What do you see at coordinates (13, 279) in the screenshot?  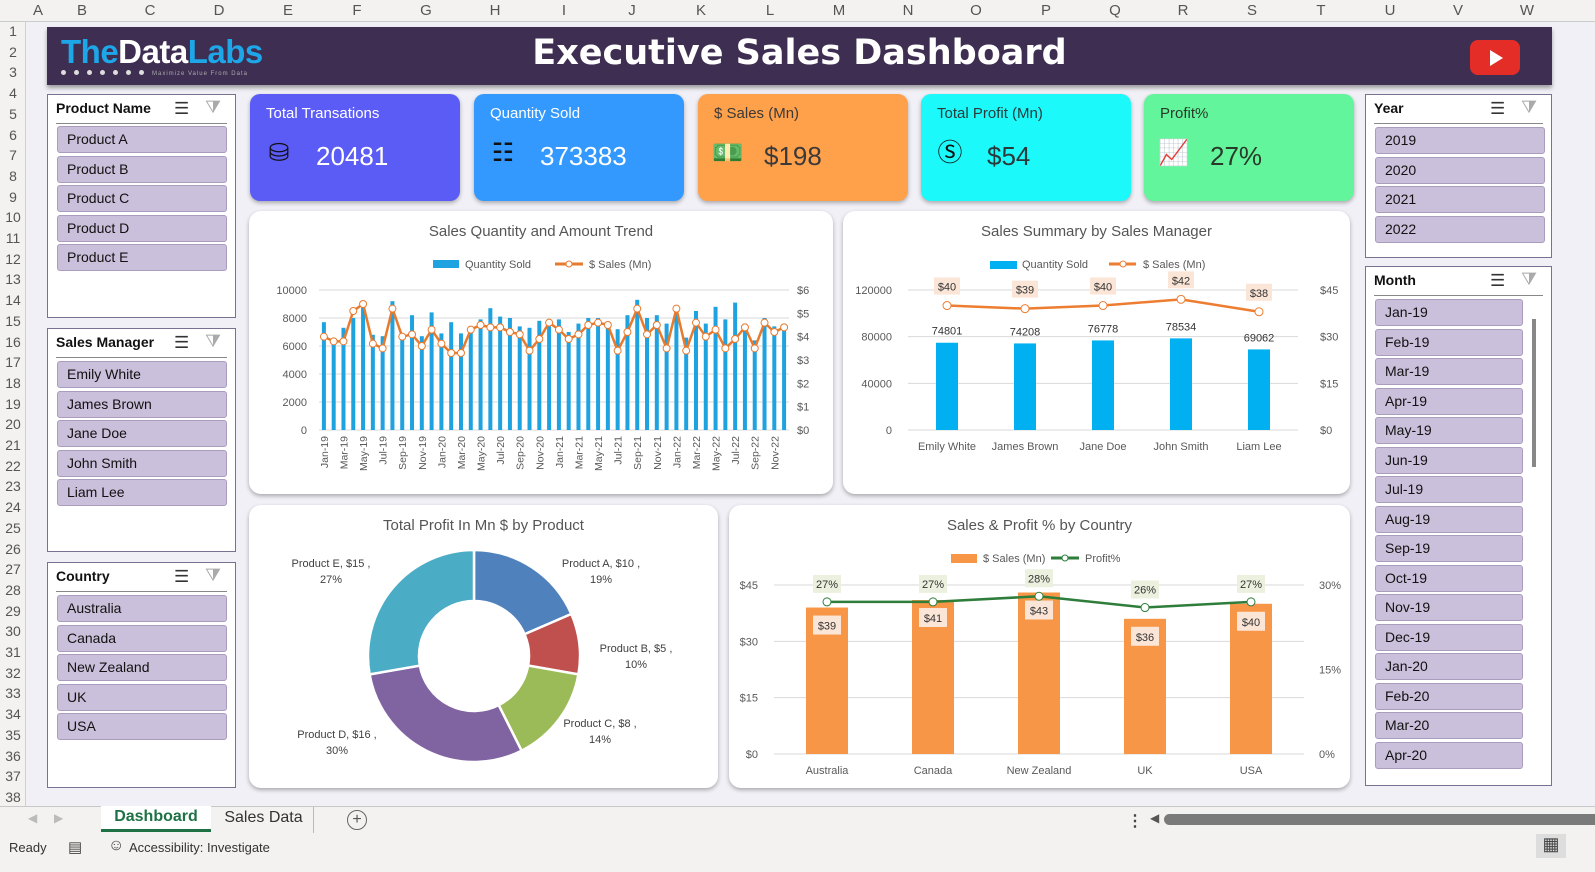 I see `row-header: 13` at bounding box center [13, 279].